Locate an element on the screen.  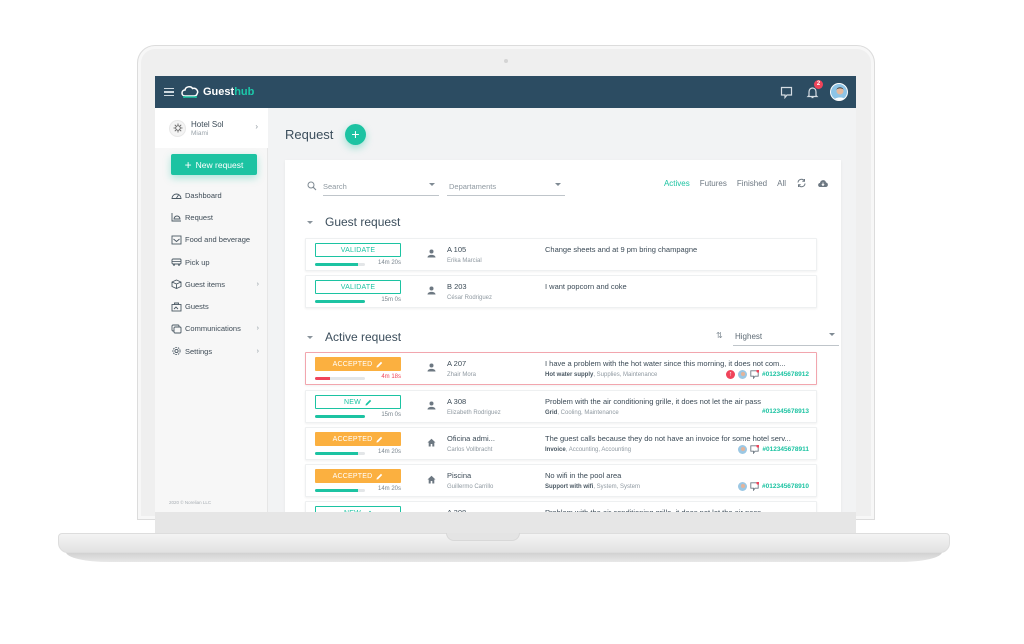
tab-finished: Finished is located at coordinates (752, 183).